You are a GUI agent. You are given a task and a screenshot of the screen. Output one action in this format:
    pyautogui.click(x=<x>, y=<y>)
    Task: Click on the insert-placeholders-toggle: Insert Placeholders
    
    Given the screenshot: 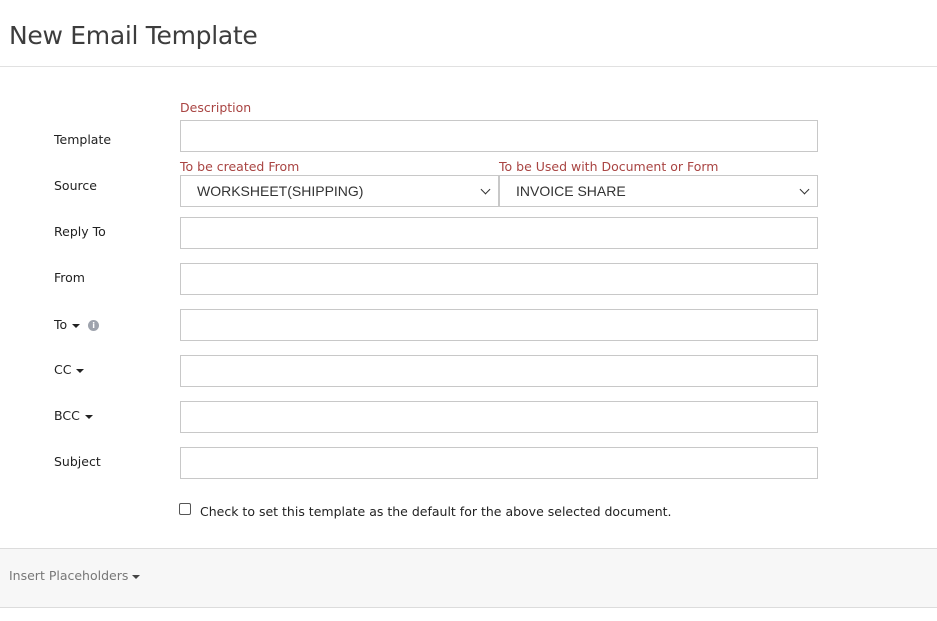 What is the action you would take?
    pyautogui.click(x=75, y=575)
    